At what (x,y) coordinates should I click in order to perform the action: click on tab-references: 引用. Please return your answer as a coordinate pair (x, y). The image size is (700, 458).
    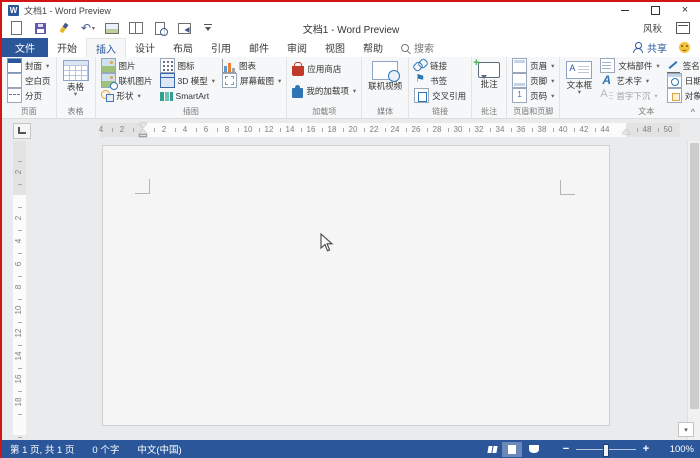
    Looking at the image, I should click on (221, 47).